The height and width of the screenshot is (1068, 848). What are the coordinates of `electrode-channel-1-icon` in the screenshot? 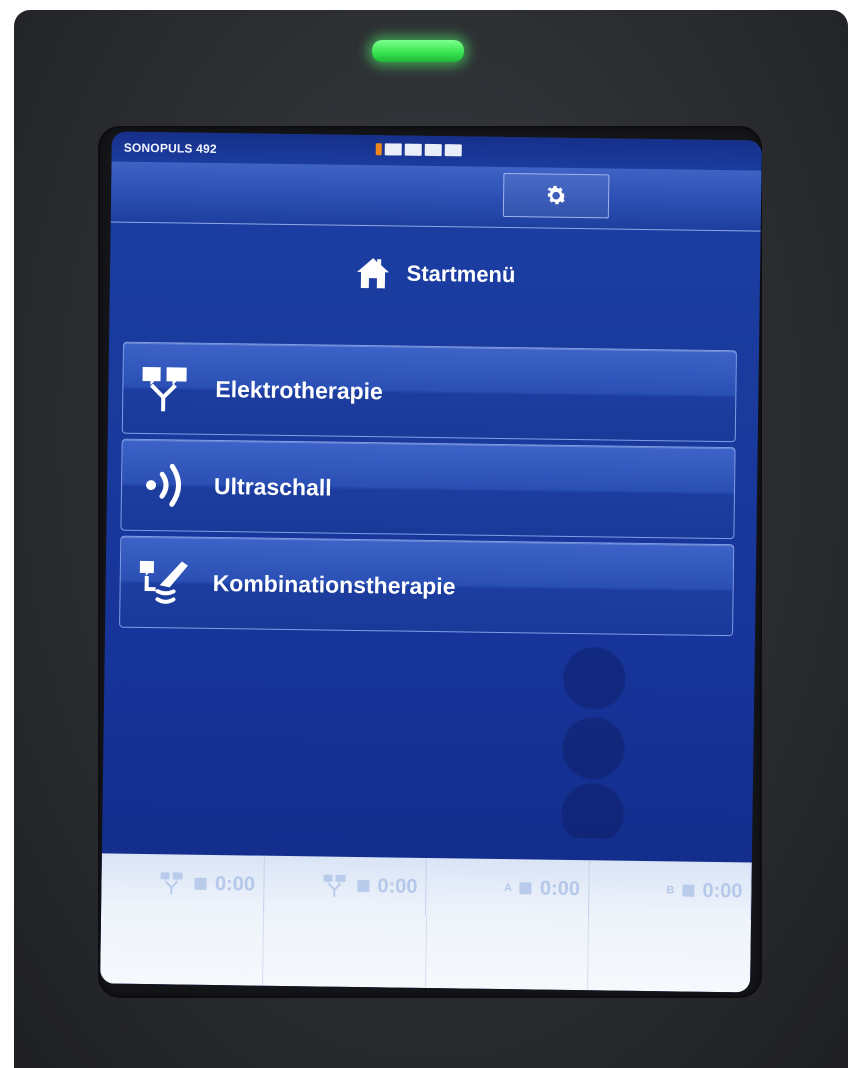 It's located at (172, 883).